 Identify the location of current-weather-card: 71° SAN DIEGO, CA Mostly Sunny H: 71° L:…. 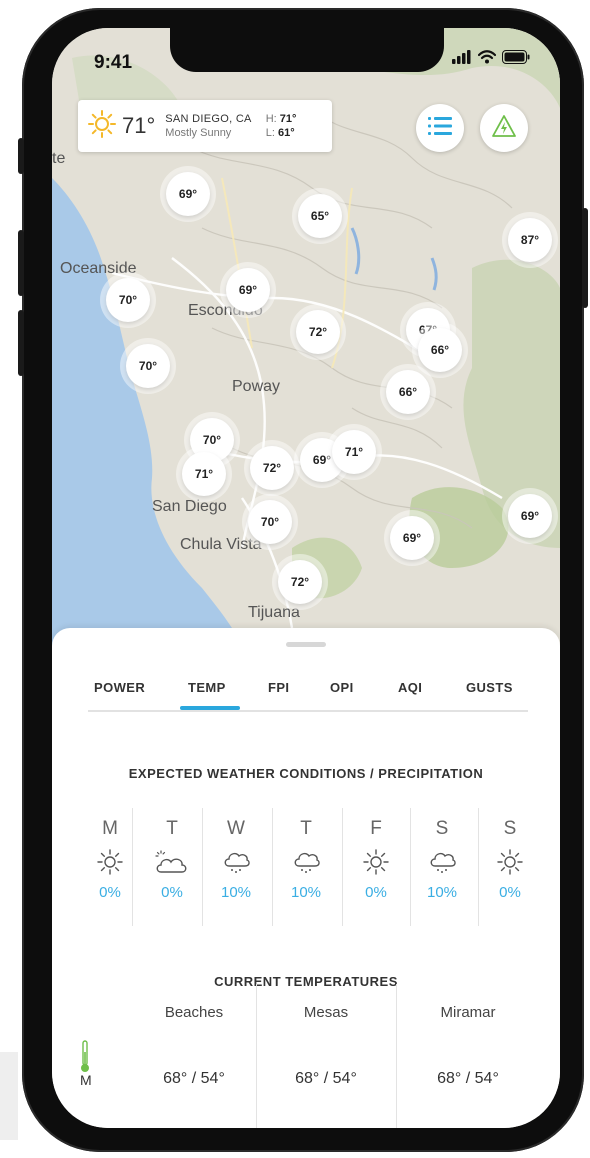
(205, 126).